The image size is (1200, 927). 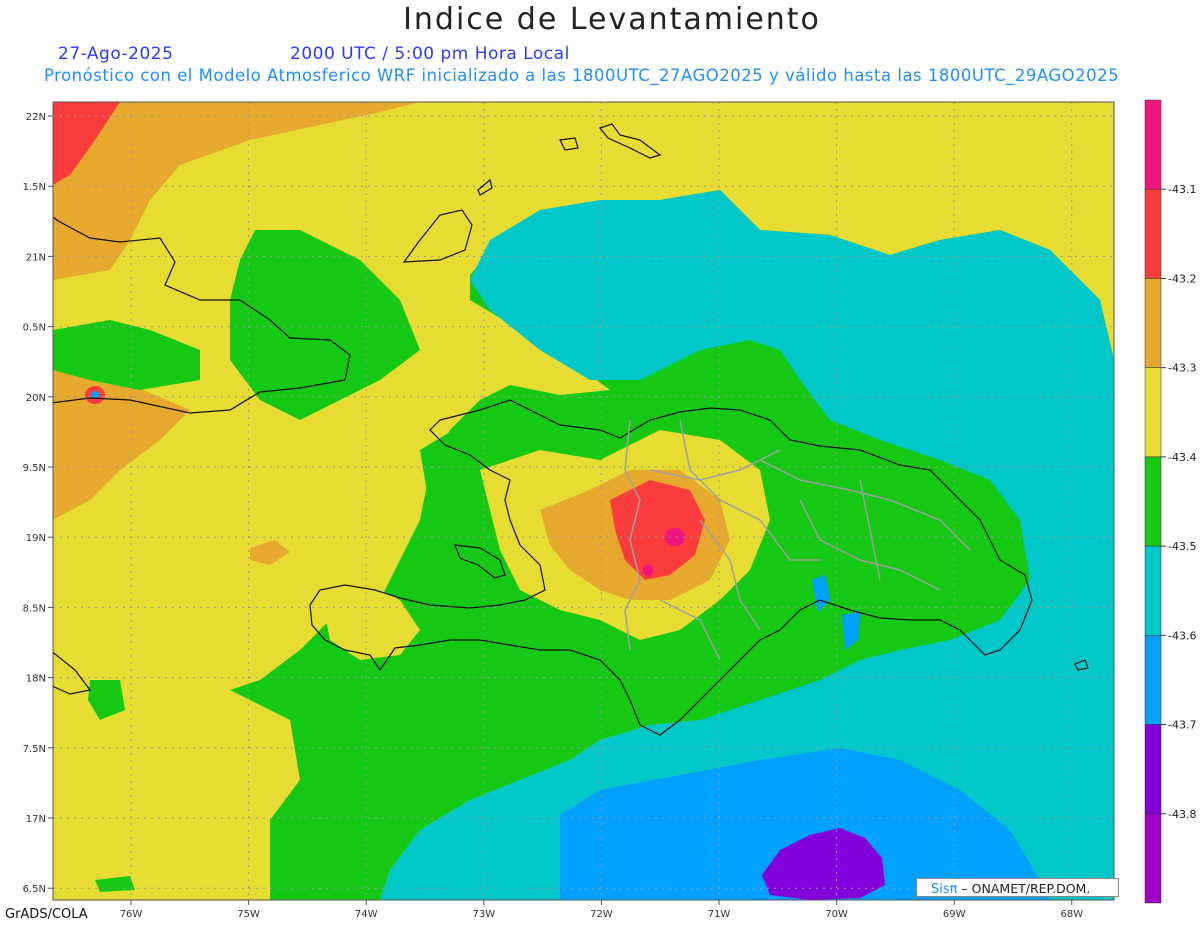 What do you see at coordinates (954, 914) in the screenshot?
I see `lon-label: 69W` at bounding box center [954, 914].